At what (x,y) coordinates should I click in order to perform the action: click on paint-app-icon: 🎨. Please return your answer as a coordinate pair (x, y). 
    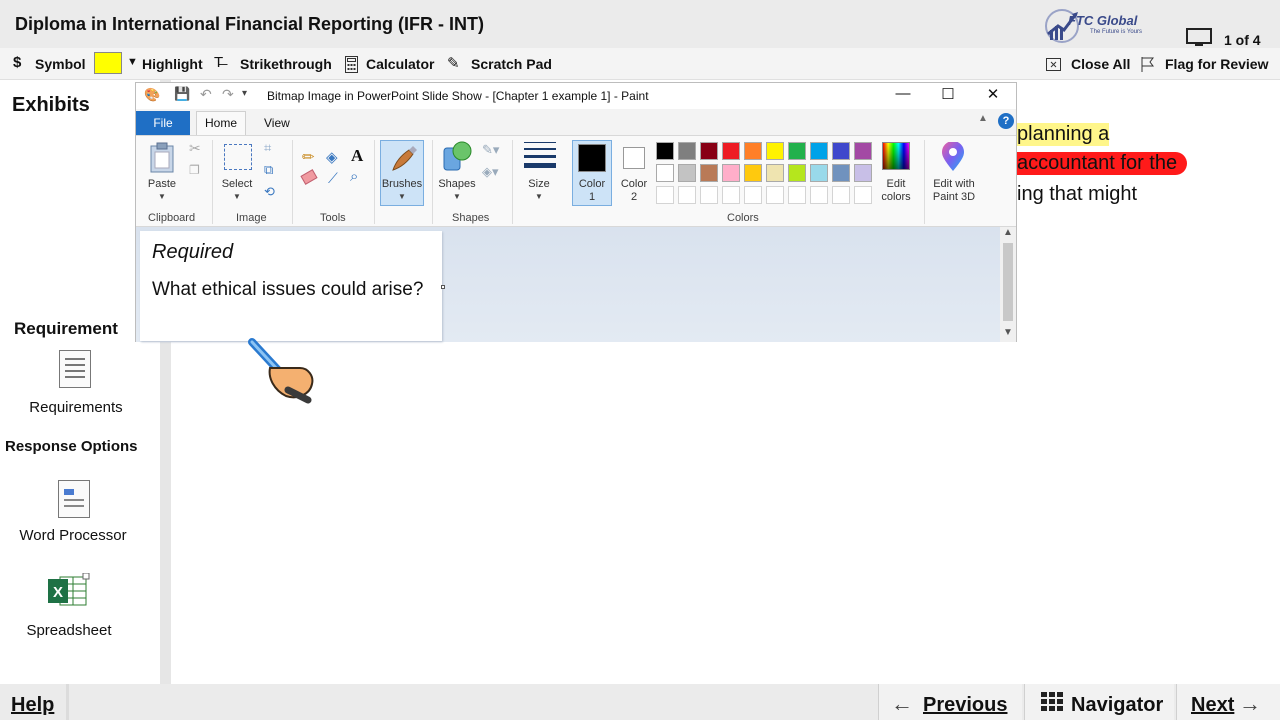
    Looking at the image, I should click on (152, 95).